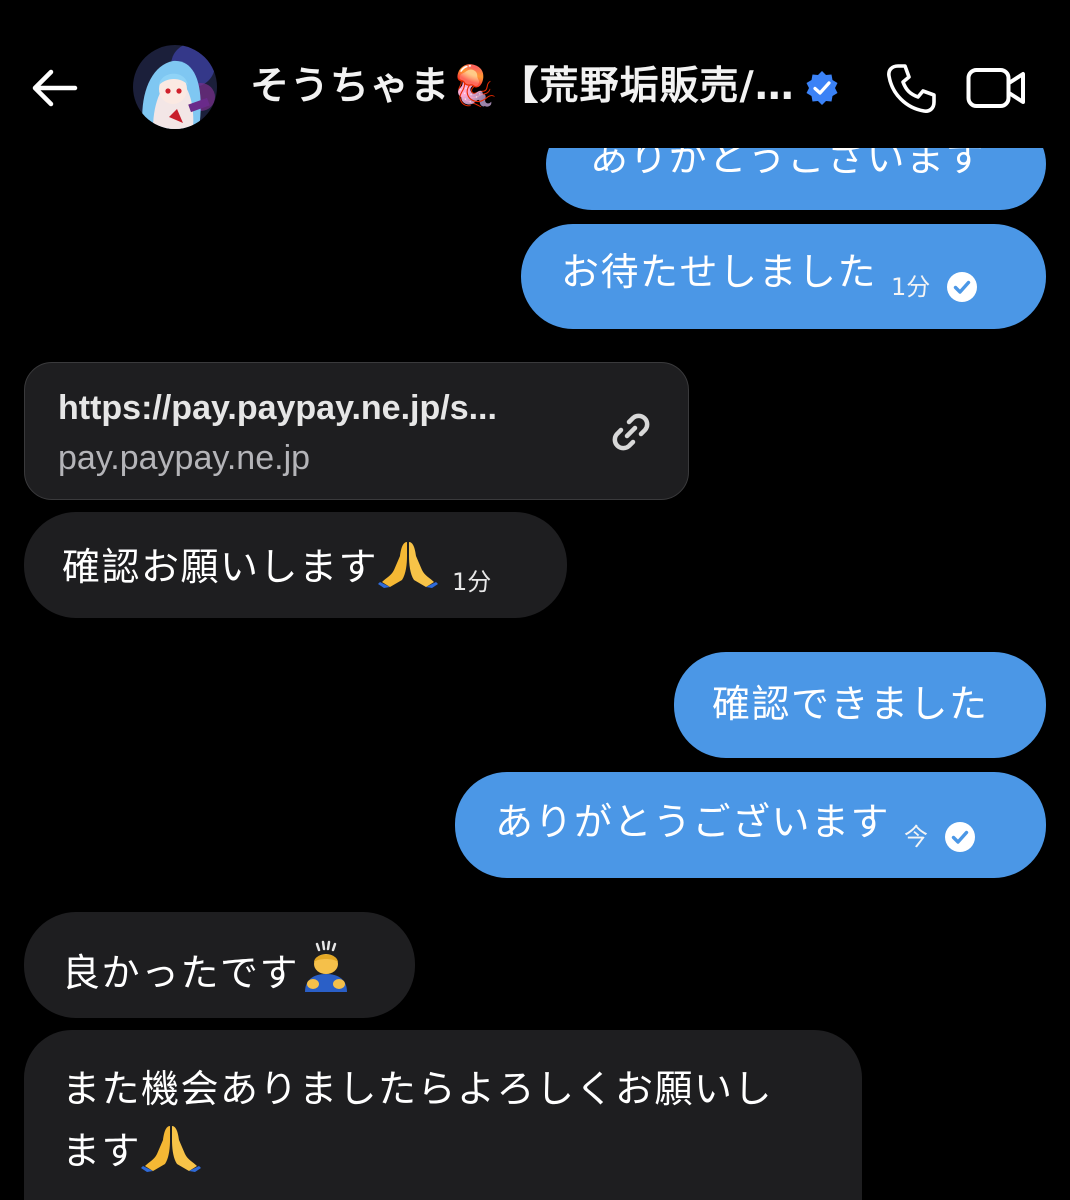 Image resolution: width=1070 pixels, height=1200 pixels. Describe the element at coordinates (940, 837) in the screenshot. I see `message-meta: 今` at that location.